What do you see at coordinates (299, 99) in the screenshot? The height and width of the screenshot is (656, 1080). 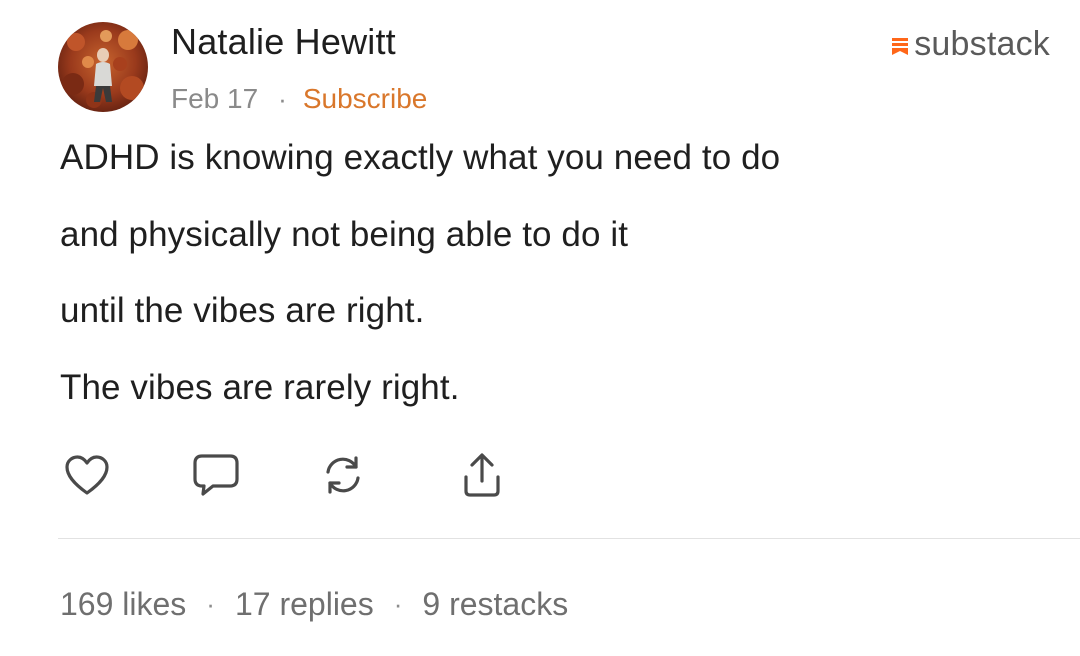 I see `post-meta: Feb 17 · Subscribe` at bounding box center [299, 99].